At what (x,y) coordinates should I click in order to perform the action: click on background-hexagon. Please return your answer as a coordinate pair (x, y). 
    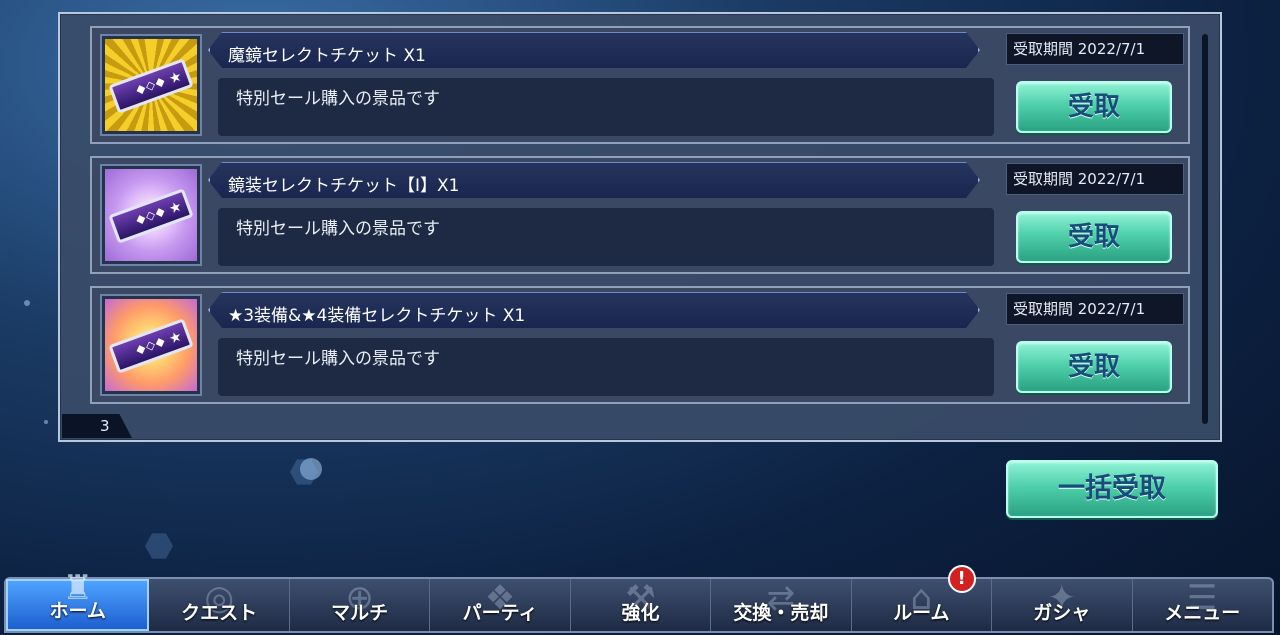
    Looking at the image, I should click on (159, 546).